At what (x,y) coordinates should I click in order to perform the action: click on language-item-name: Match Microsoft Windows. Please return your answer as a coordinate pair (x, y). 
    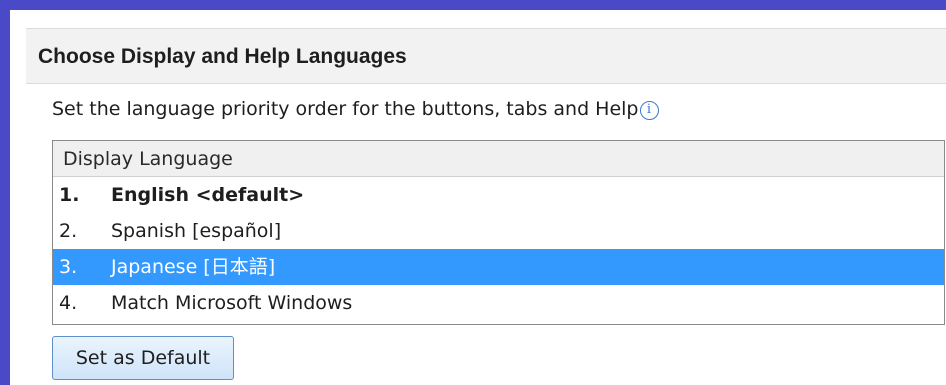
    Looking at the image, I should click on (232, 303).